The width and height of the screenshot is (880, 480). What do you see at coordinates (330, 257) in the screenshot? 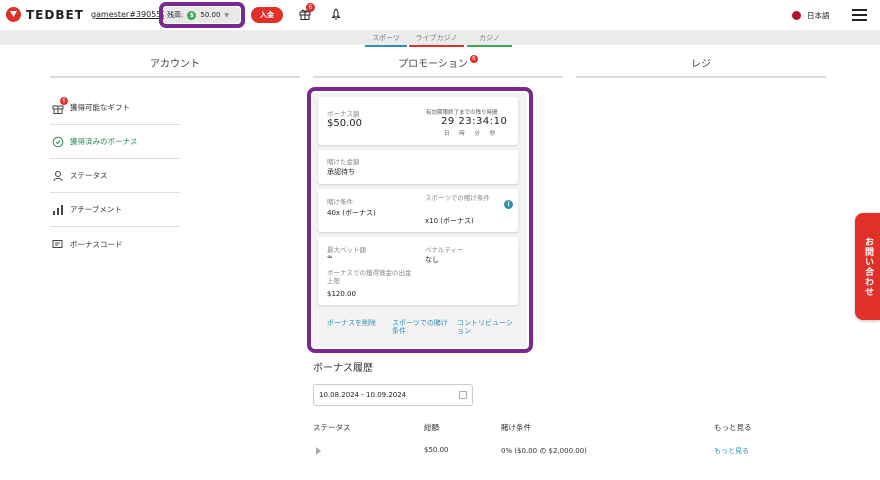
I see `max-bet-value: ∞` at bounding box center [330, 257].